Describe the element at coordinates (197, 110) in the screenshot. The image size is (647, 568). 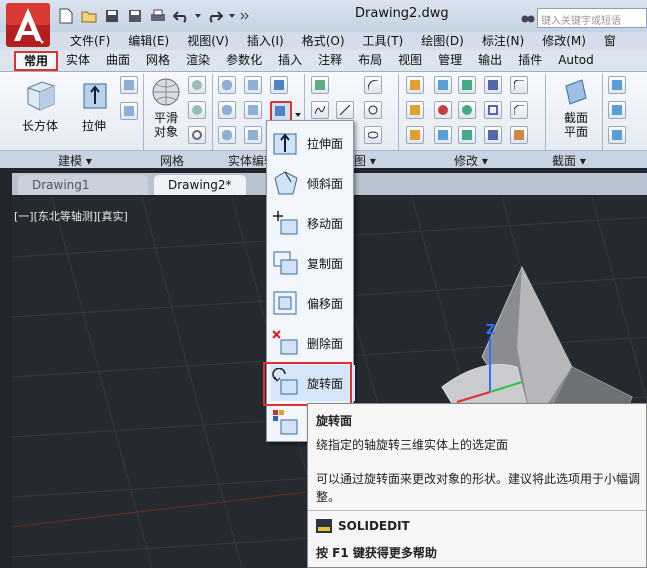
I see `mesh-add-icon` at that location.